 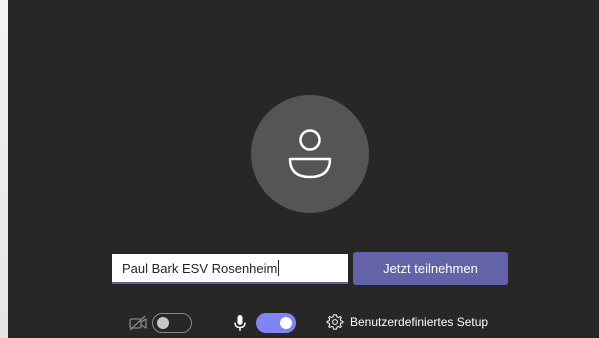 What do you see at coordinates (286, 323) in the screenshot?
I see `microphone-toggle-knob` at bounding box center [286, 323].